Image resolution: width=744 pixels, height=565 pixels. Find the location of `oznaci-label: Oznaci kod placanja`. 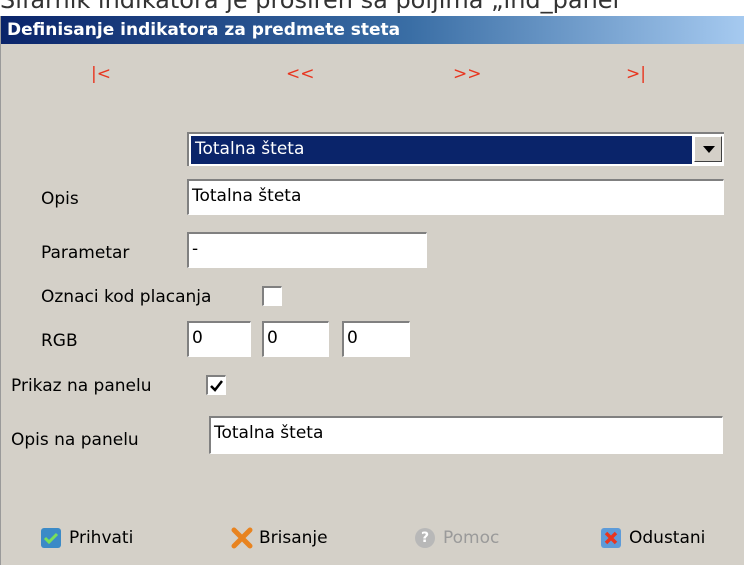

oznaci-label: Oznaci kod placanja is located at coordinates (126, 297).